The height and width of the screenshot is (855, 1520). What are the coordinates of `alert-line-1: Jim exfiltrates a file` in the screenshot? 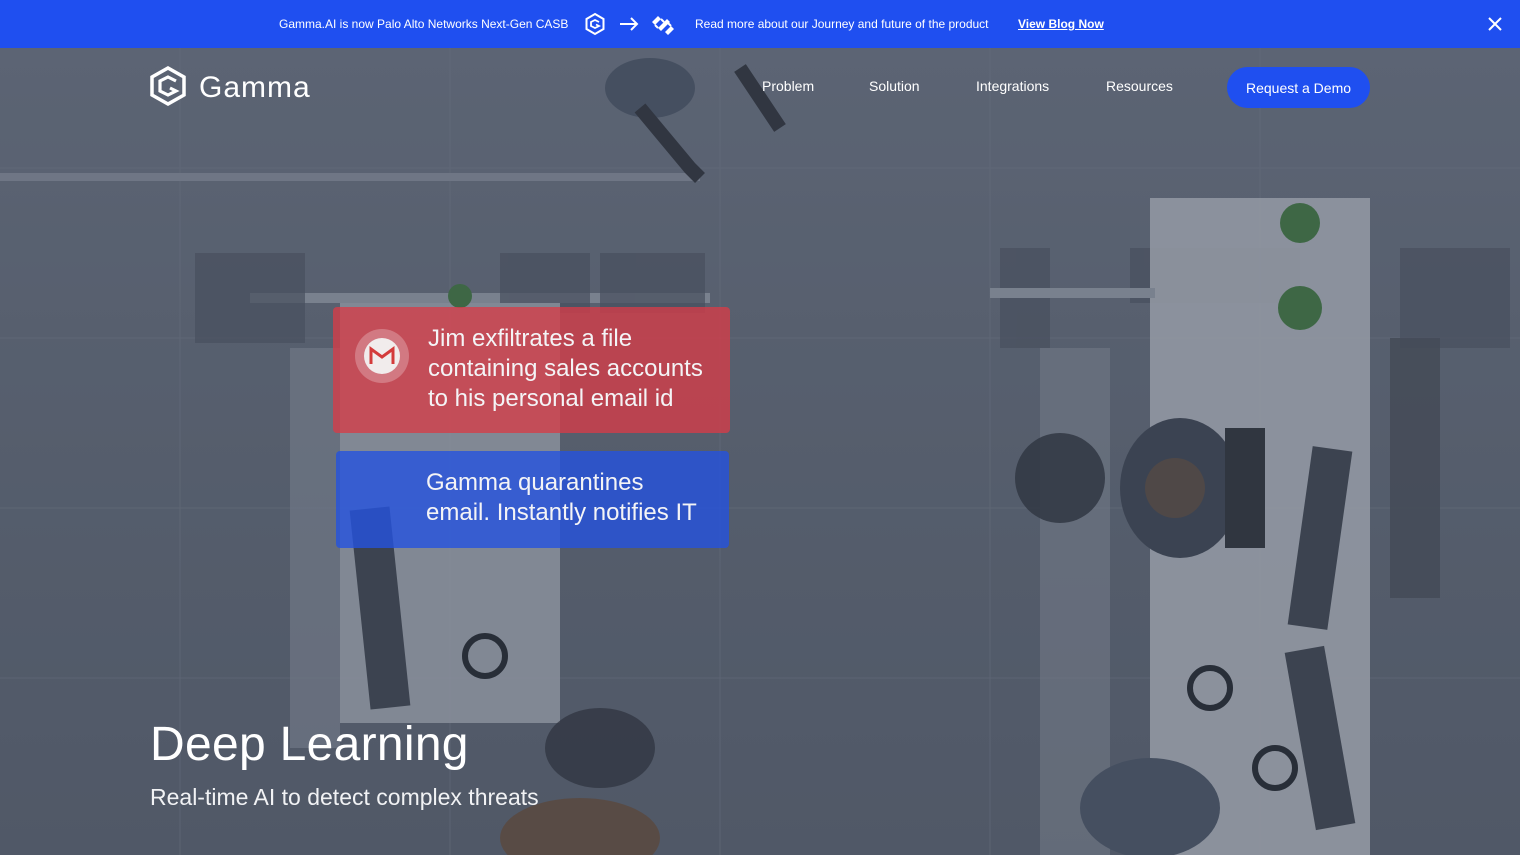 It's located at (530, 338).